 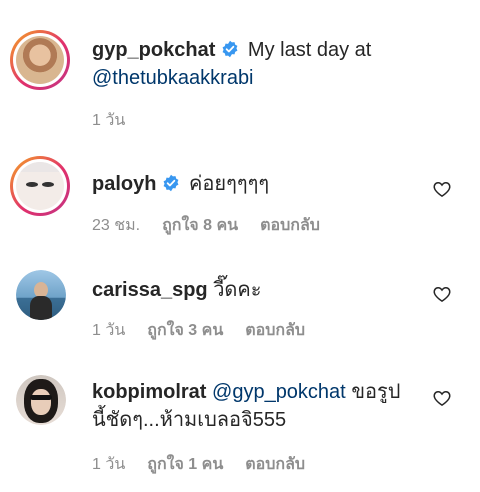 I want to click on comment-3-body-line1: ขอรูป, so click(x=376, y=392).